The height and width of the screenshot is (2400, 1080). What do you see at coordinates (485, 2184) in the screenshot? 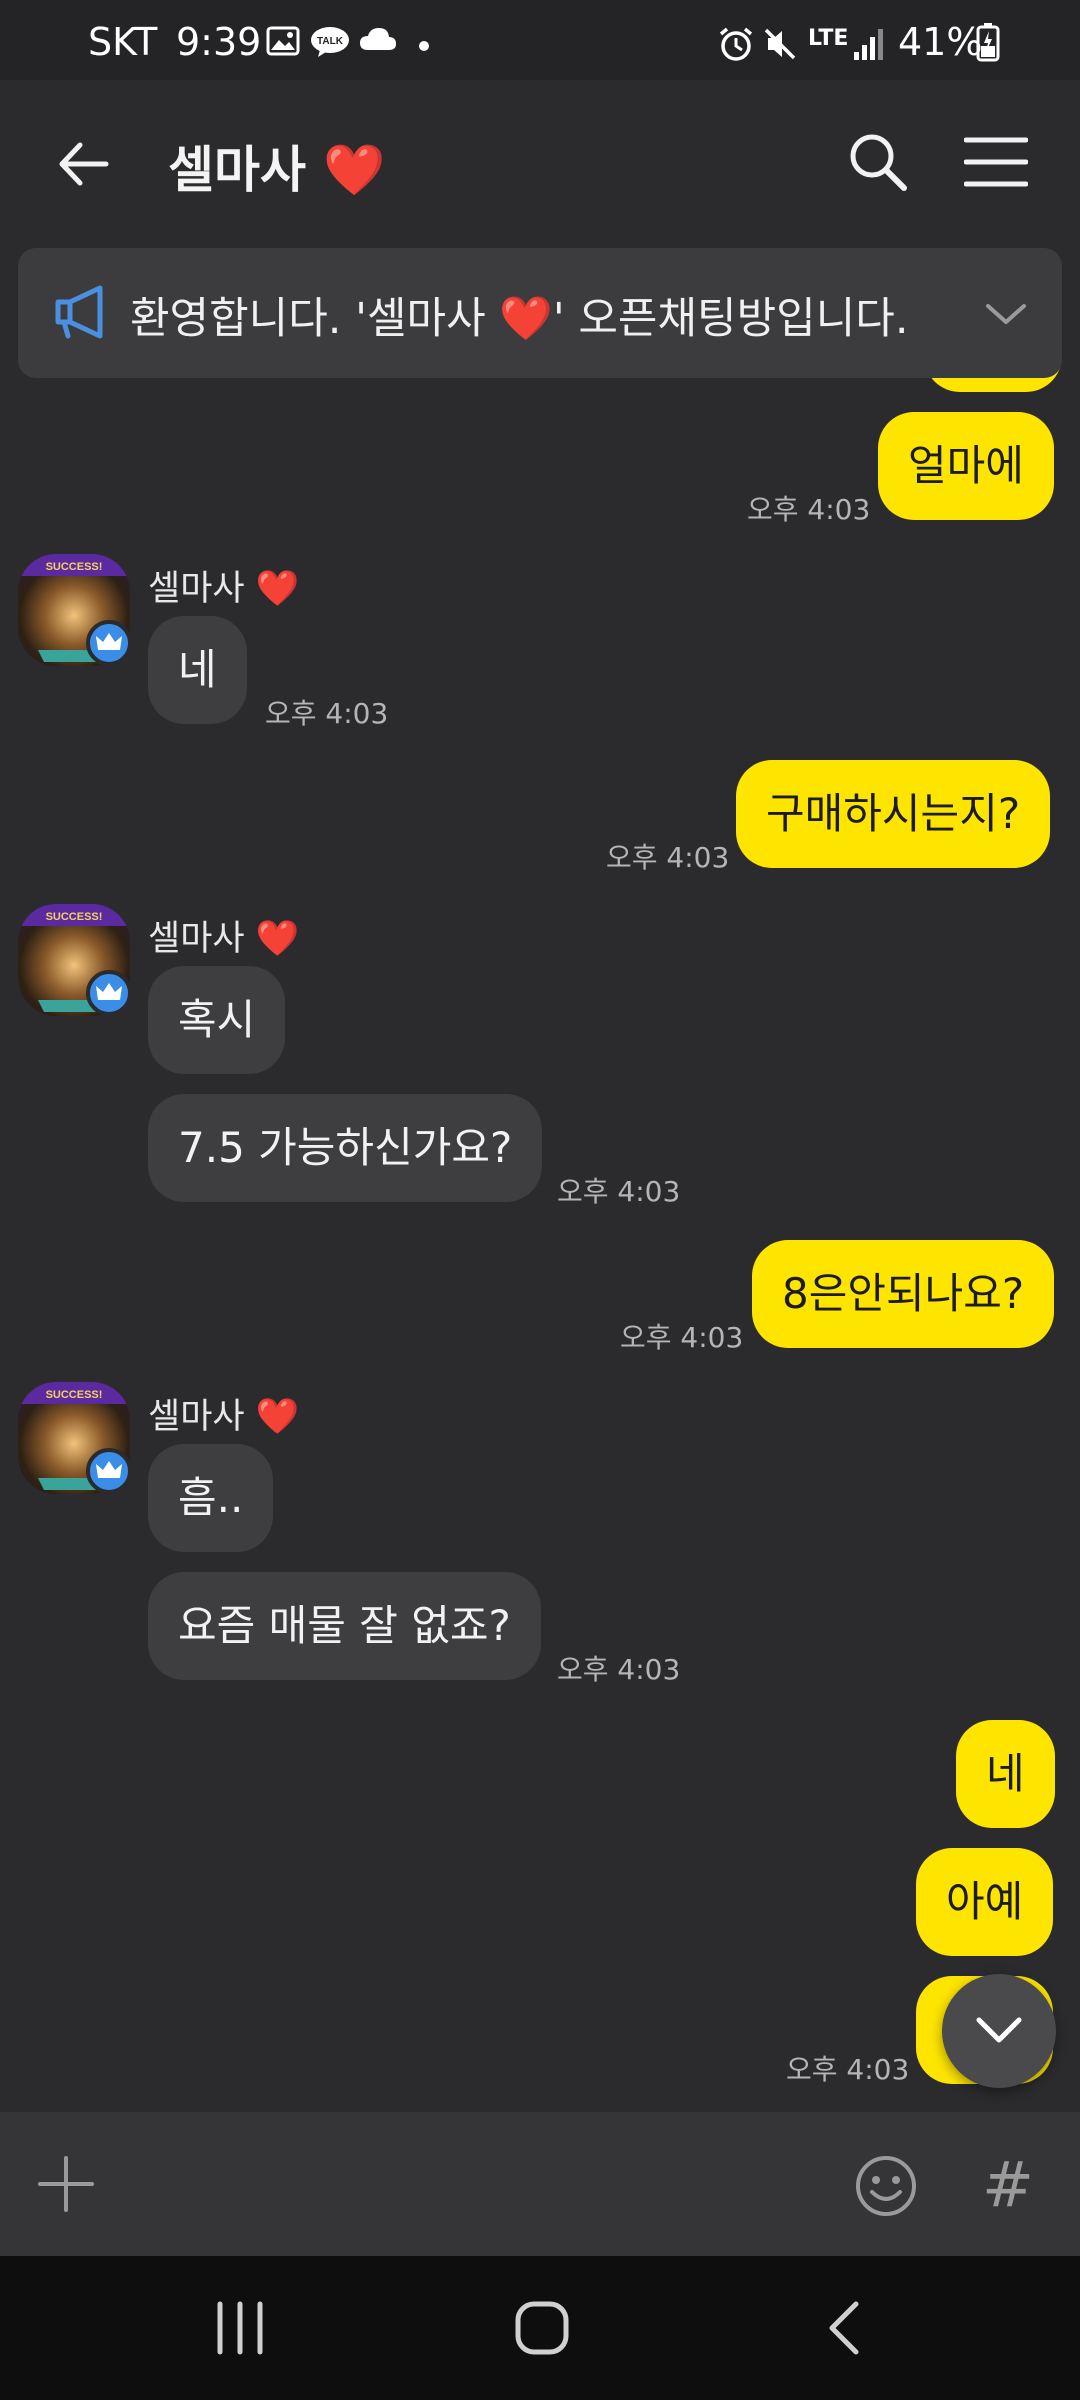
I see `message-input-field` at bounding box center [485, 2184].